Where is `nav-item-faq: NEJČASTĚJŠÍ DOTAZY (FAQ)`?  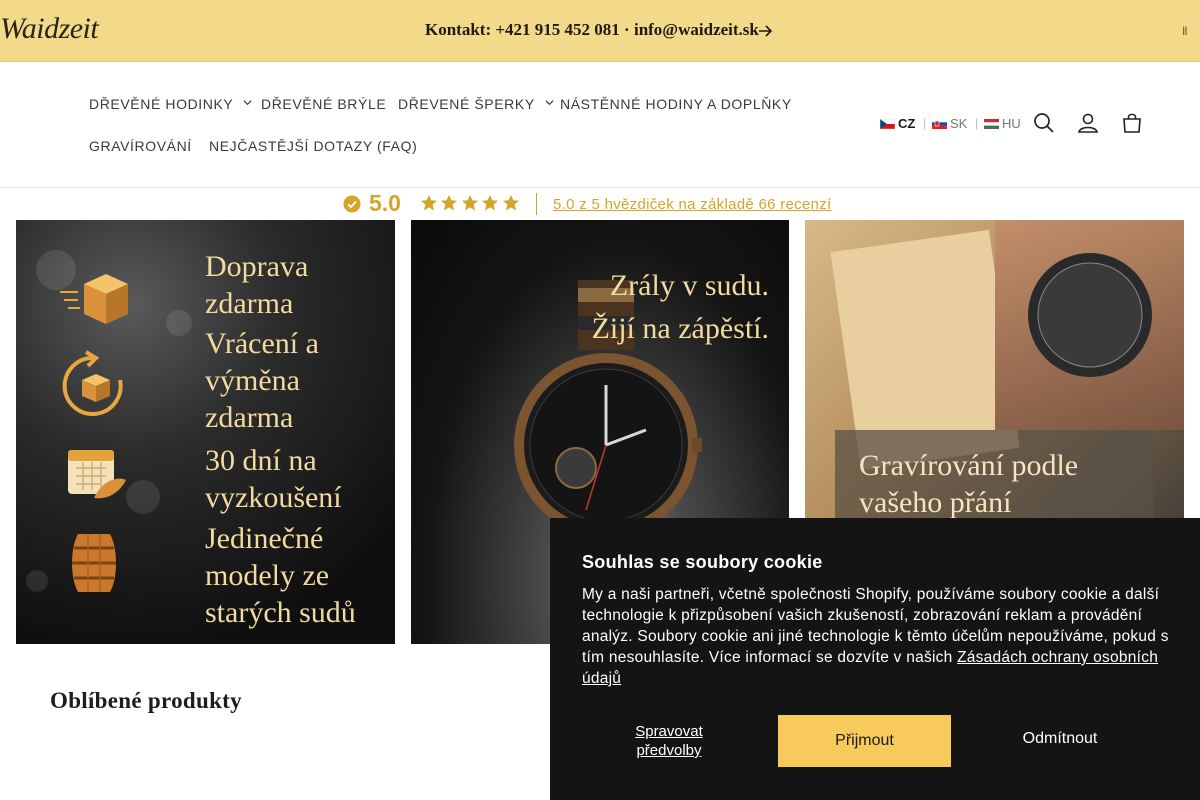
nav-item-faq: NEJČASTĚJŠÍ DOTAZY (FAQ) is located at coordinates (313, 146).